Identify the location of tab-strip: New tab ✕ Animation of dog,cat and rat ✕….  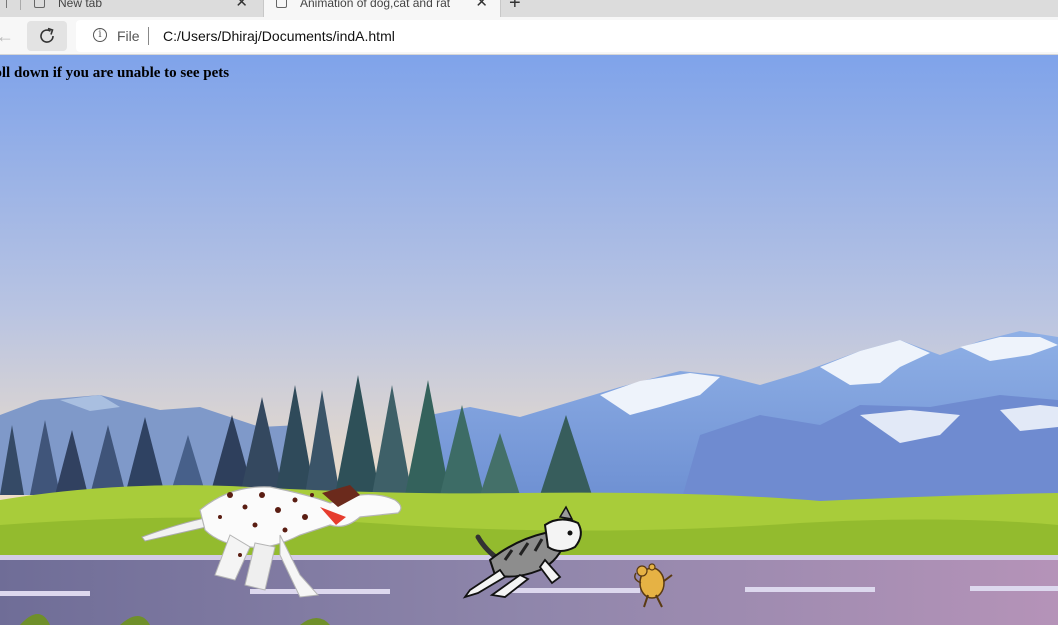
(529, 8).